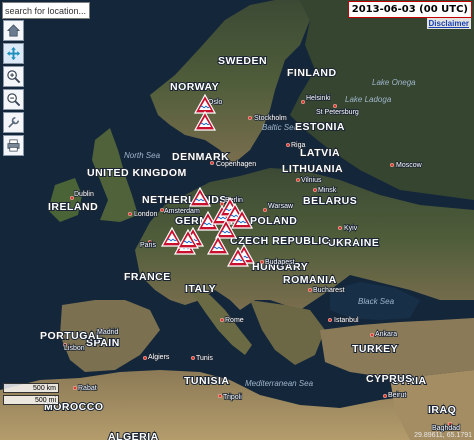  What do you see at coordinates (200, 289) in the screenshot?
I see `label-italy: ITALY` at bounding box center [200, 289].